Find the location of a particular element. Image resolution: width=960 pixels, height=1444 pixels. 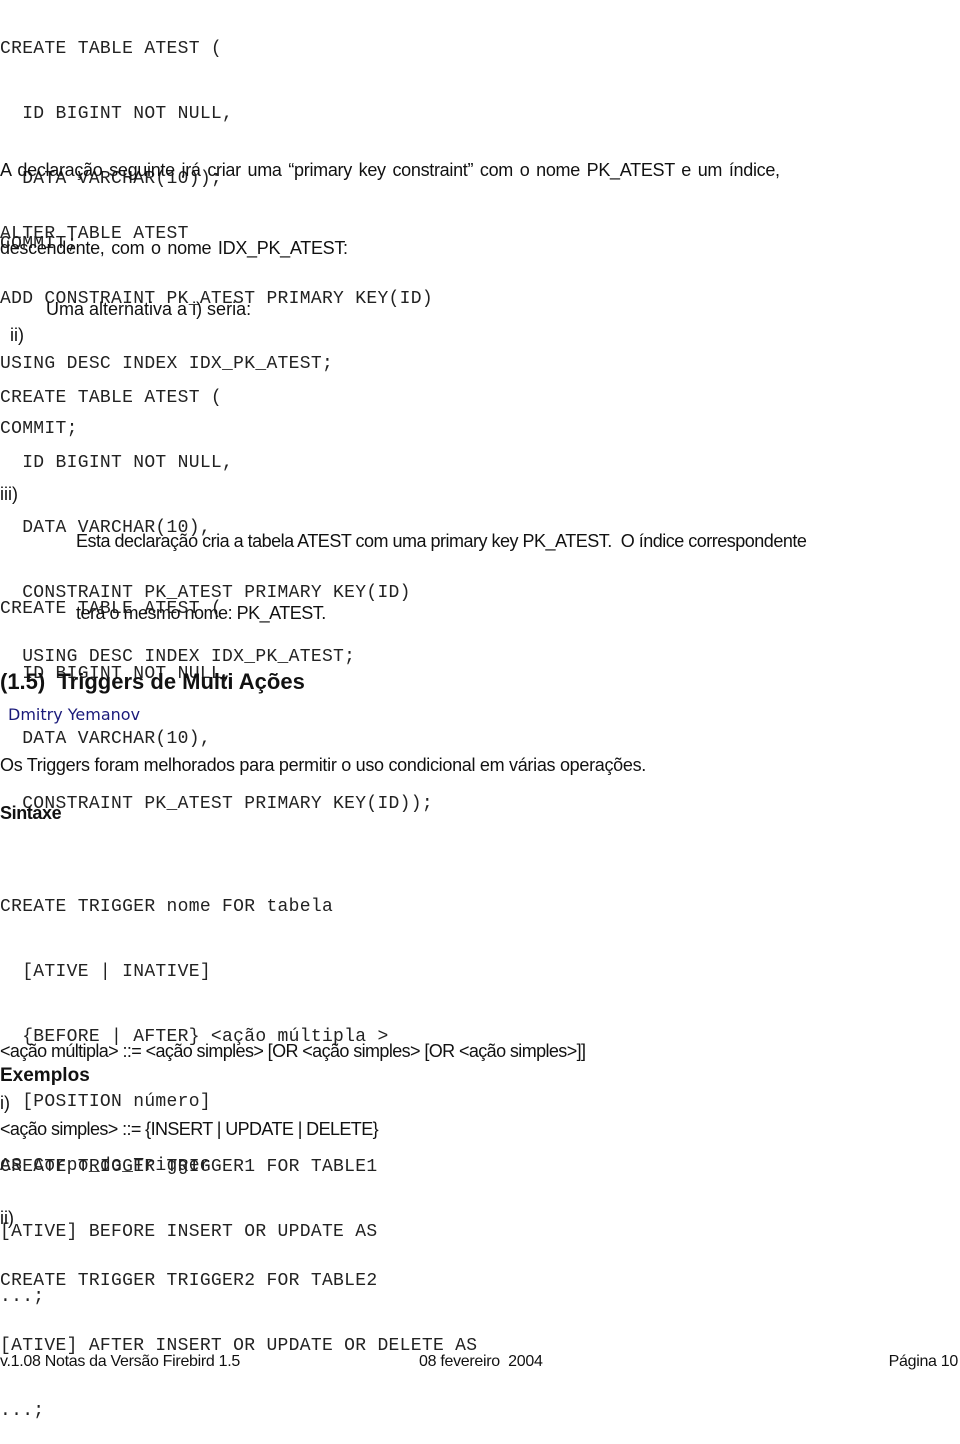

code-line: ID BIGINT NOT NULL, is located at coordinates (117, 462).